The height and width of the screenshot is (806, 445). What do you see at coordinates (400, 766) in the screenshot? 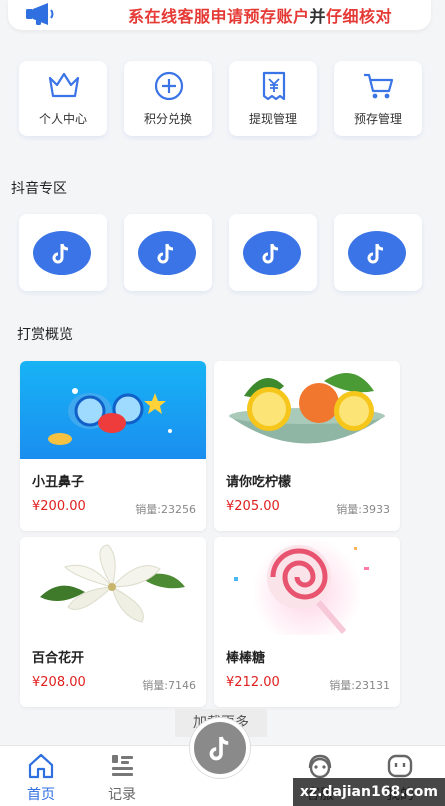
I see `profile-icon` at bounding box center [400, 766].